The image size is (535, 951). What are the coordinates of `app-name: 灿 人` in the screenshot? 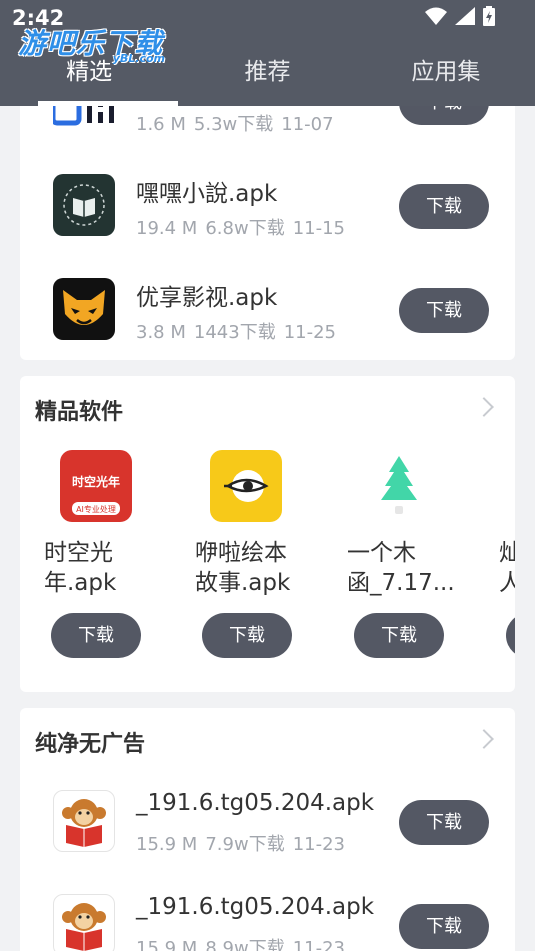 It's located at (507, 568).